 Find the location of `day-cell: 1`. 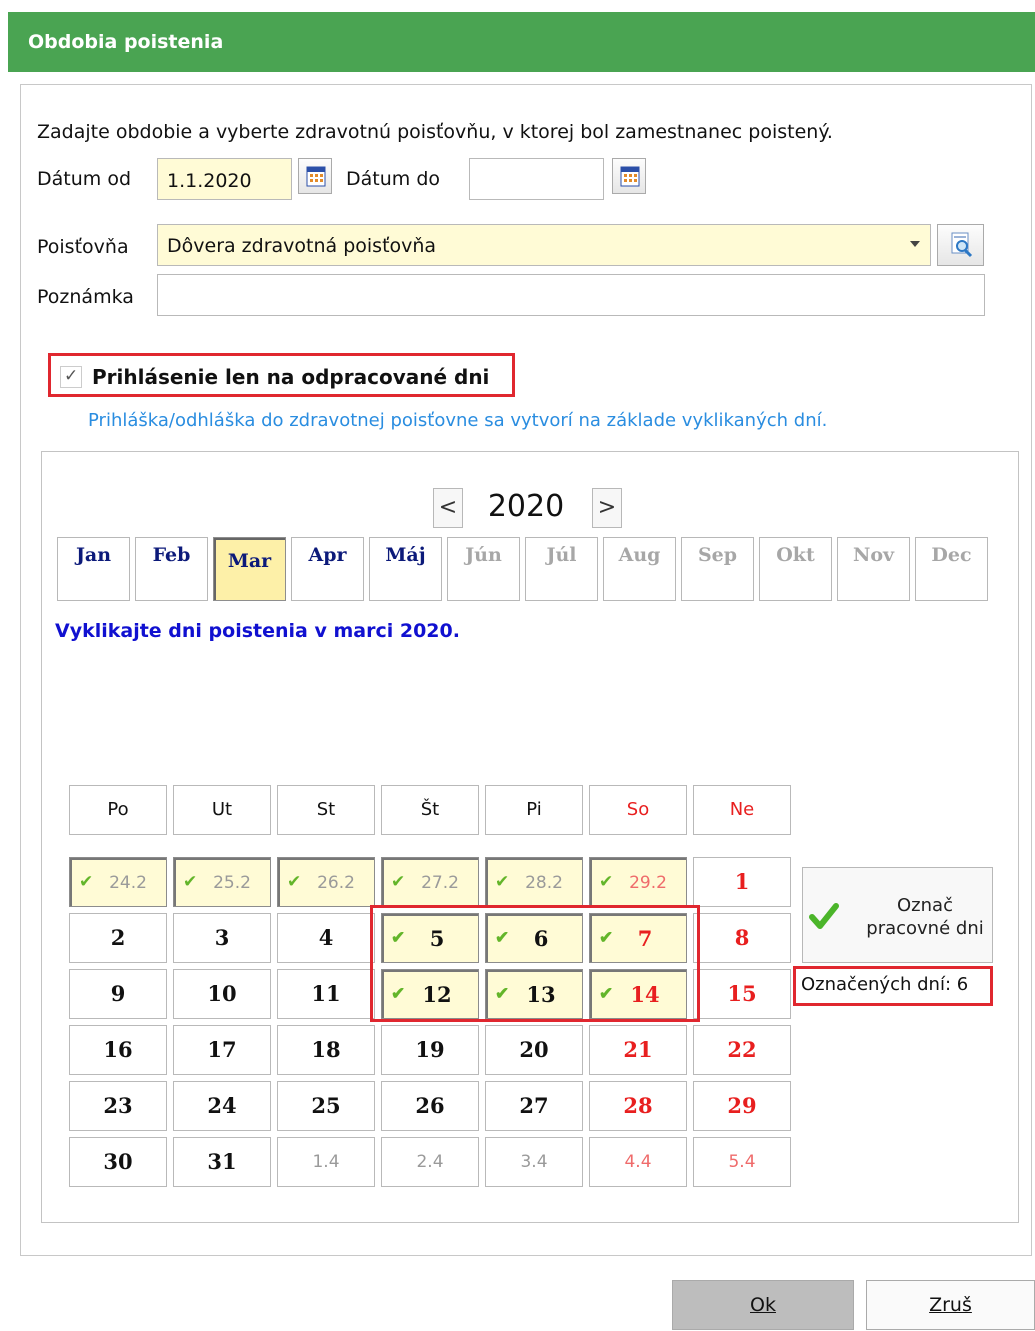

day-cell: 1 is located at coordinates (742, 882).